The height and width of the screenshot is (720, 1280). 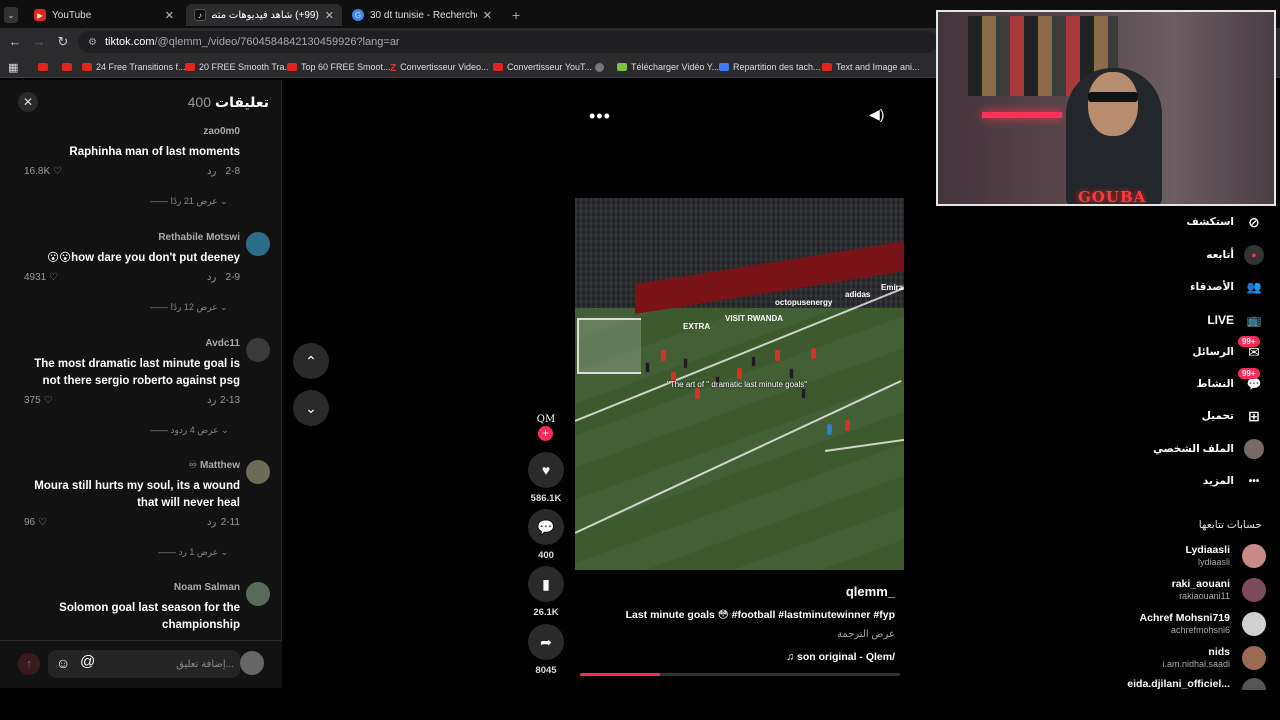 What do you see at coordinates (92, 42) in the screenshot?
I see `site-info-icon: ⚙` at bounding box center [92, 42].